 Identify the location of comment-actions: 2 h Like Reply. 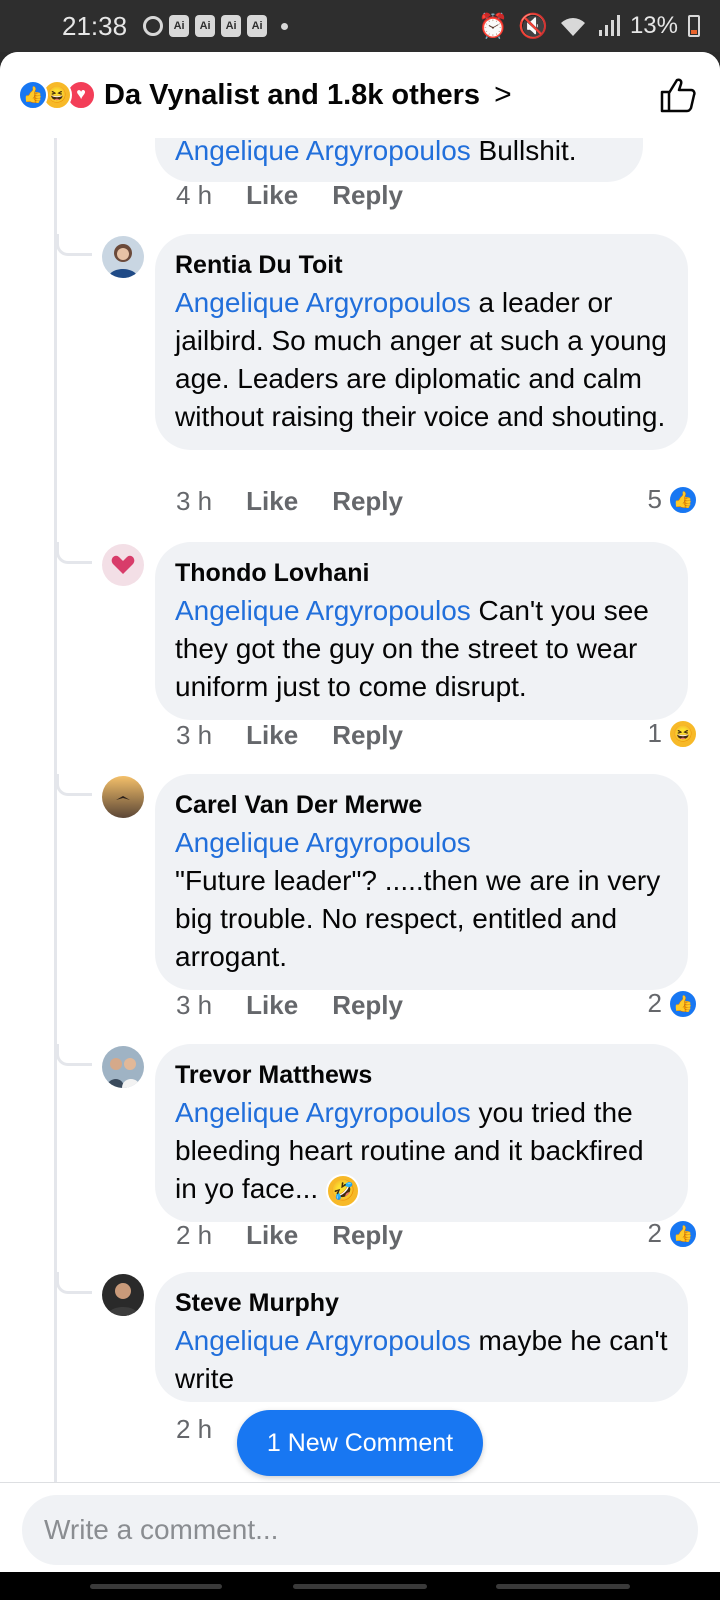
(289, 1235).